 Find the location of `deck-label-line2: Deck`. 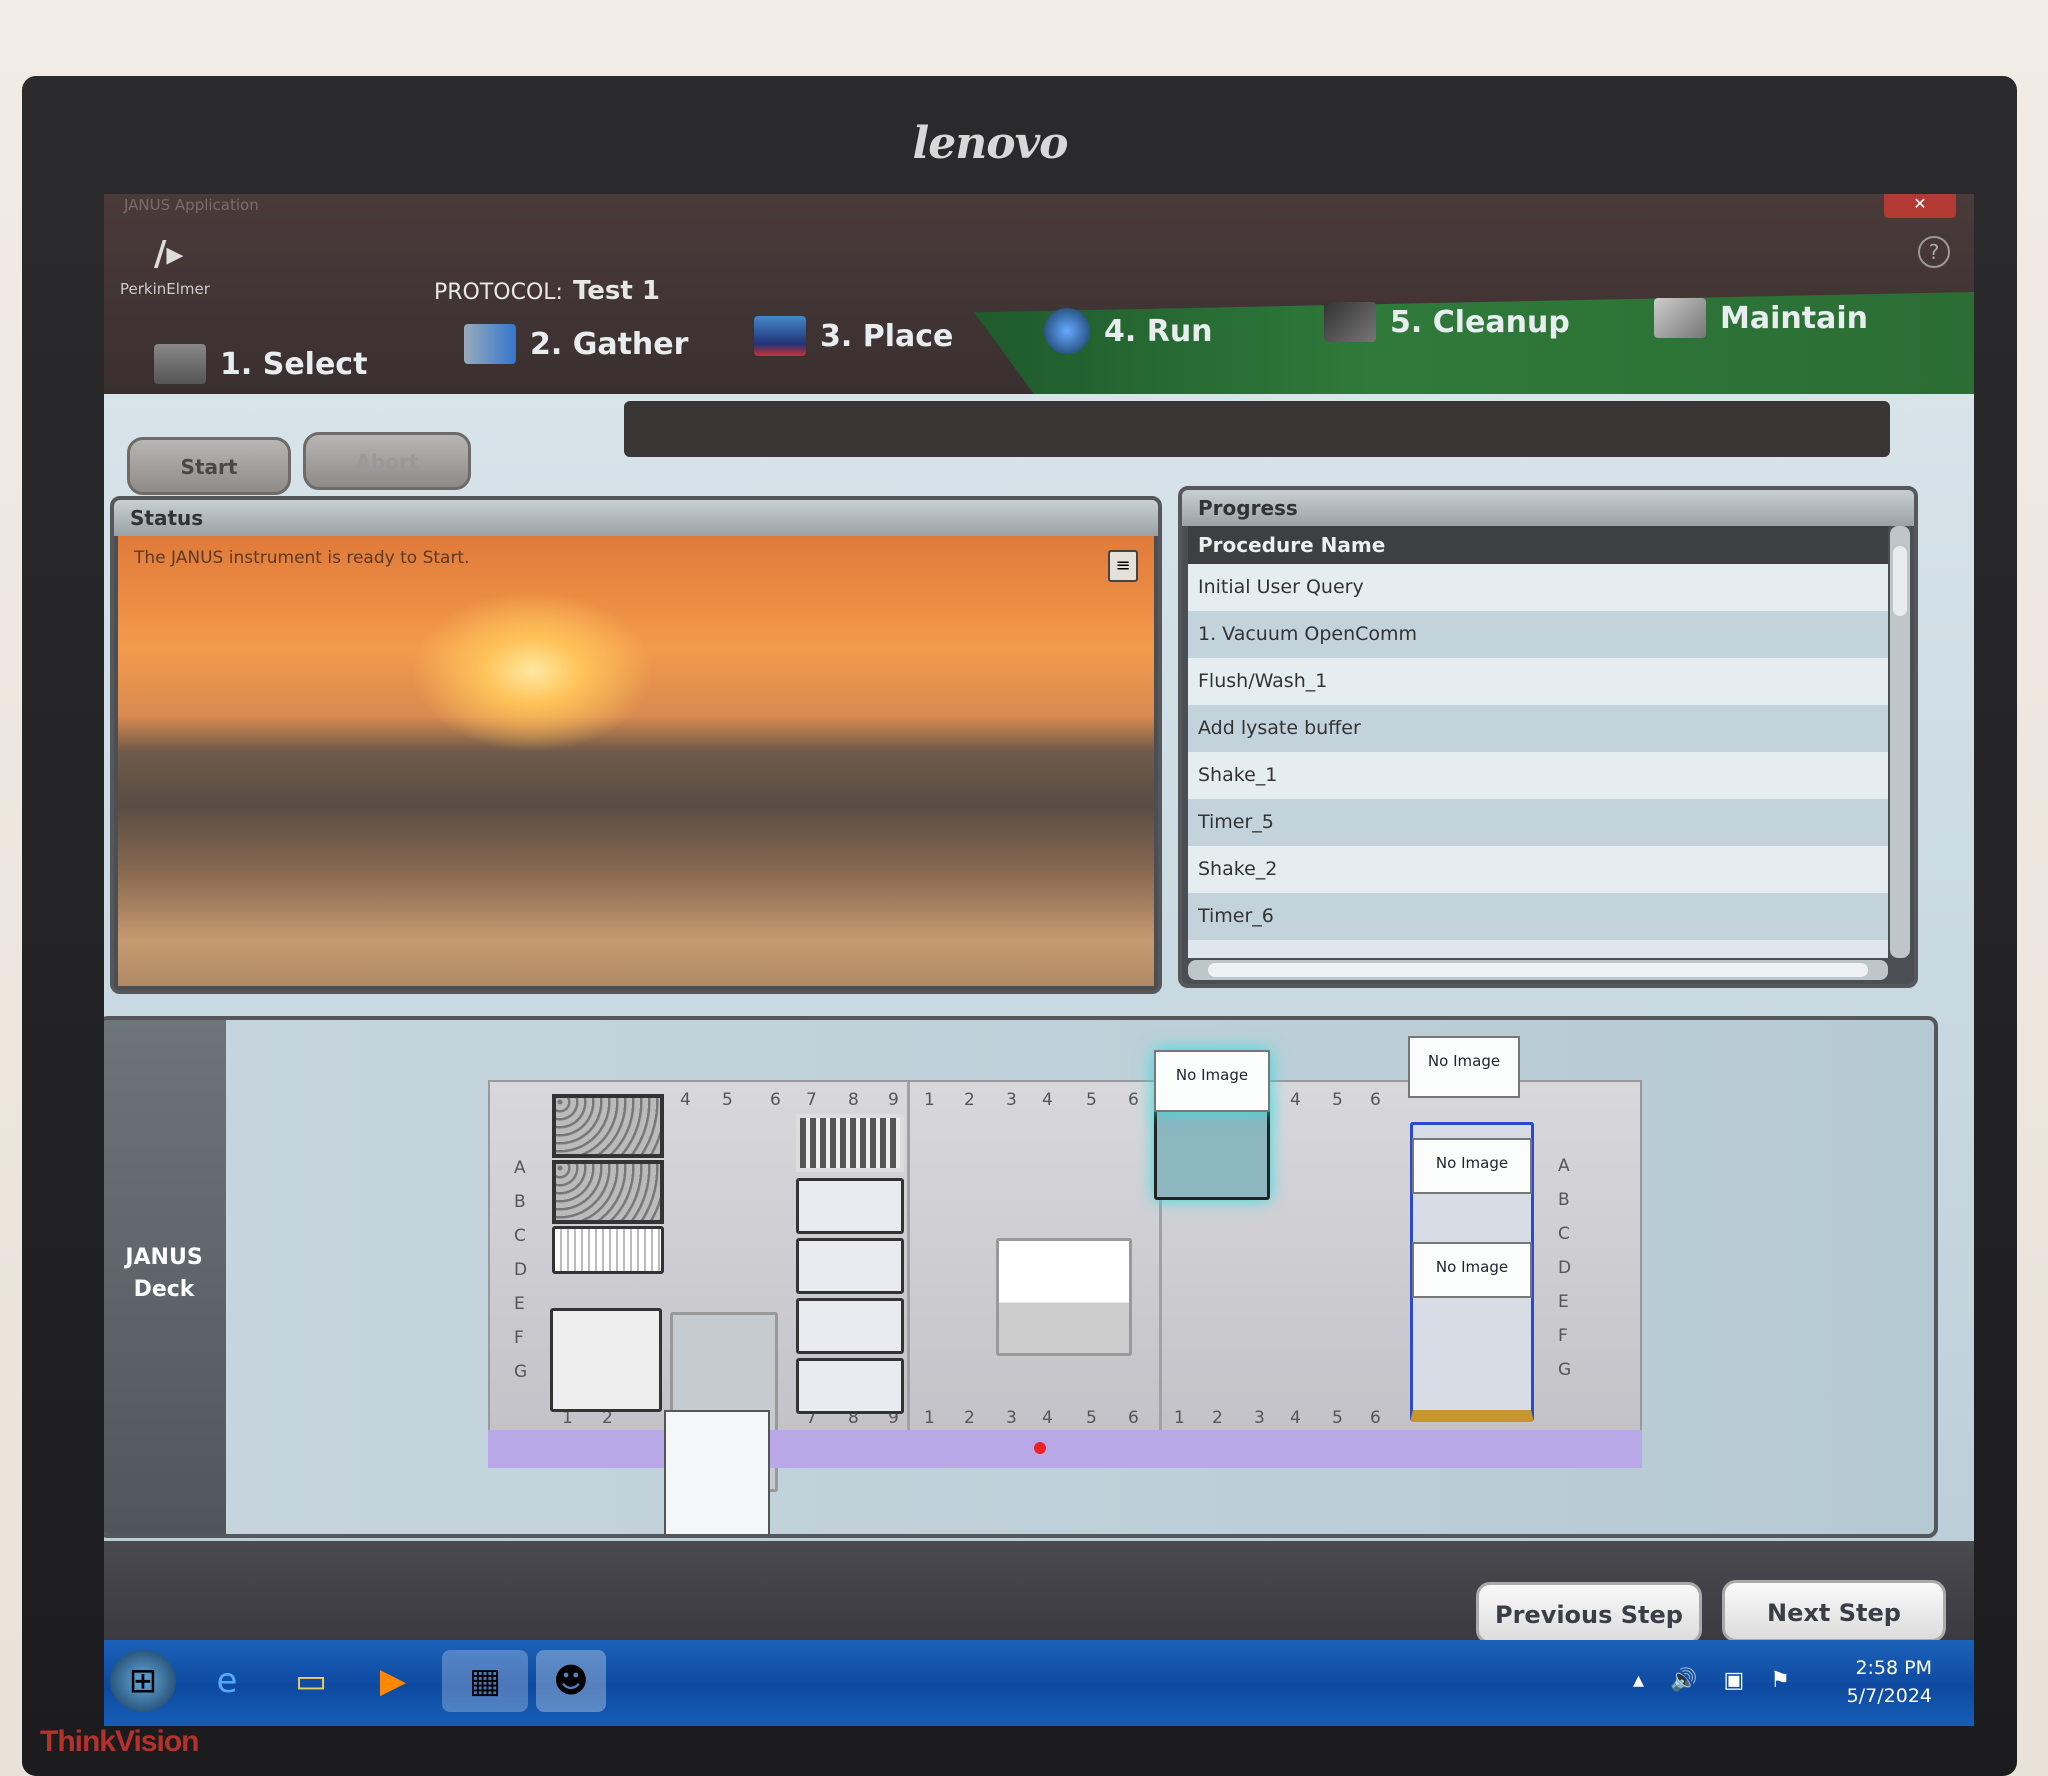

deck-label-line2: Deck is located at coordinates (164, 1289).